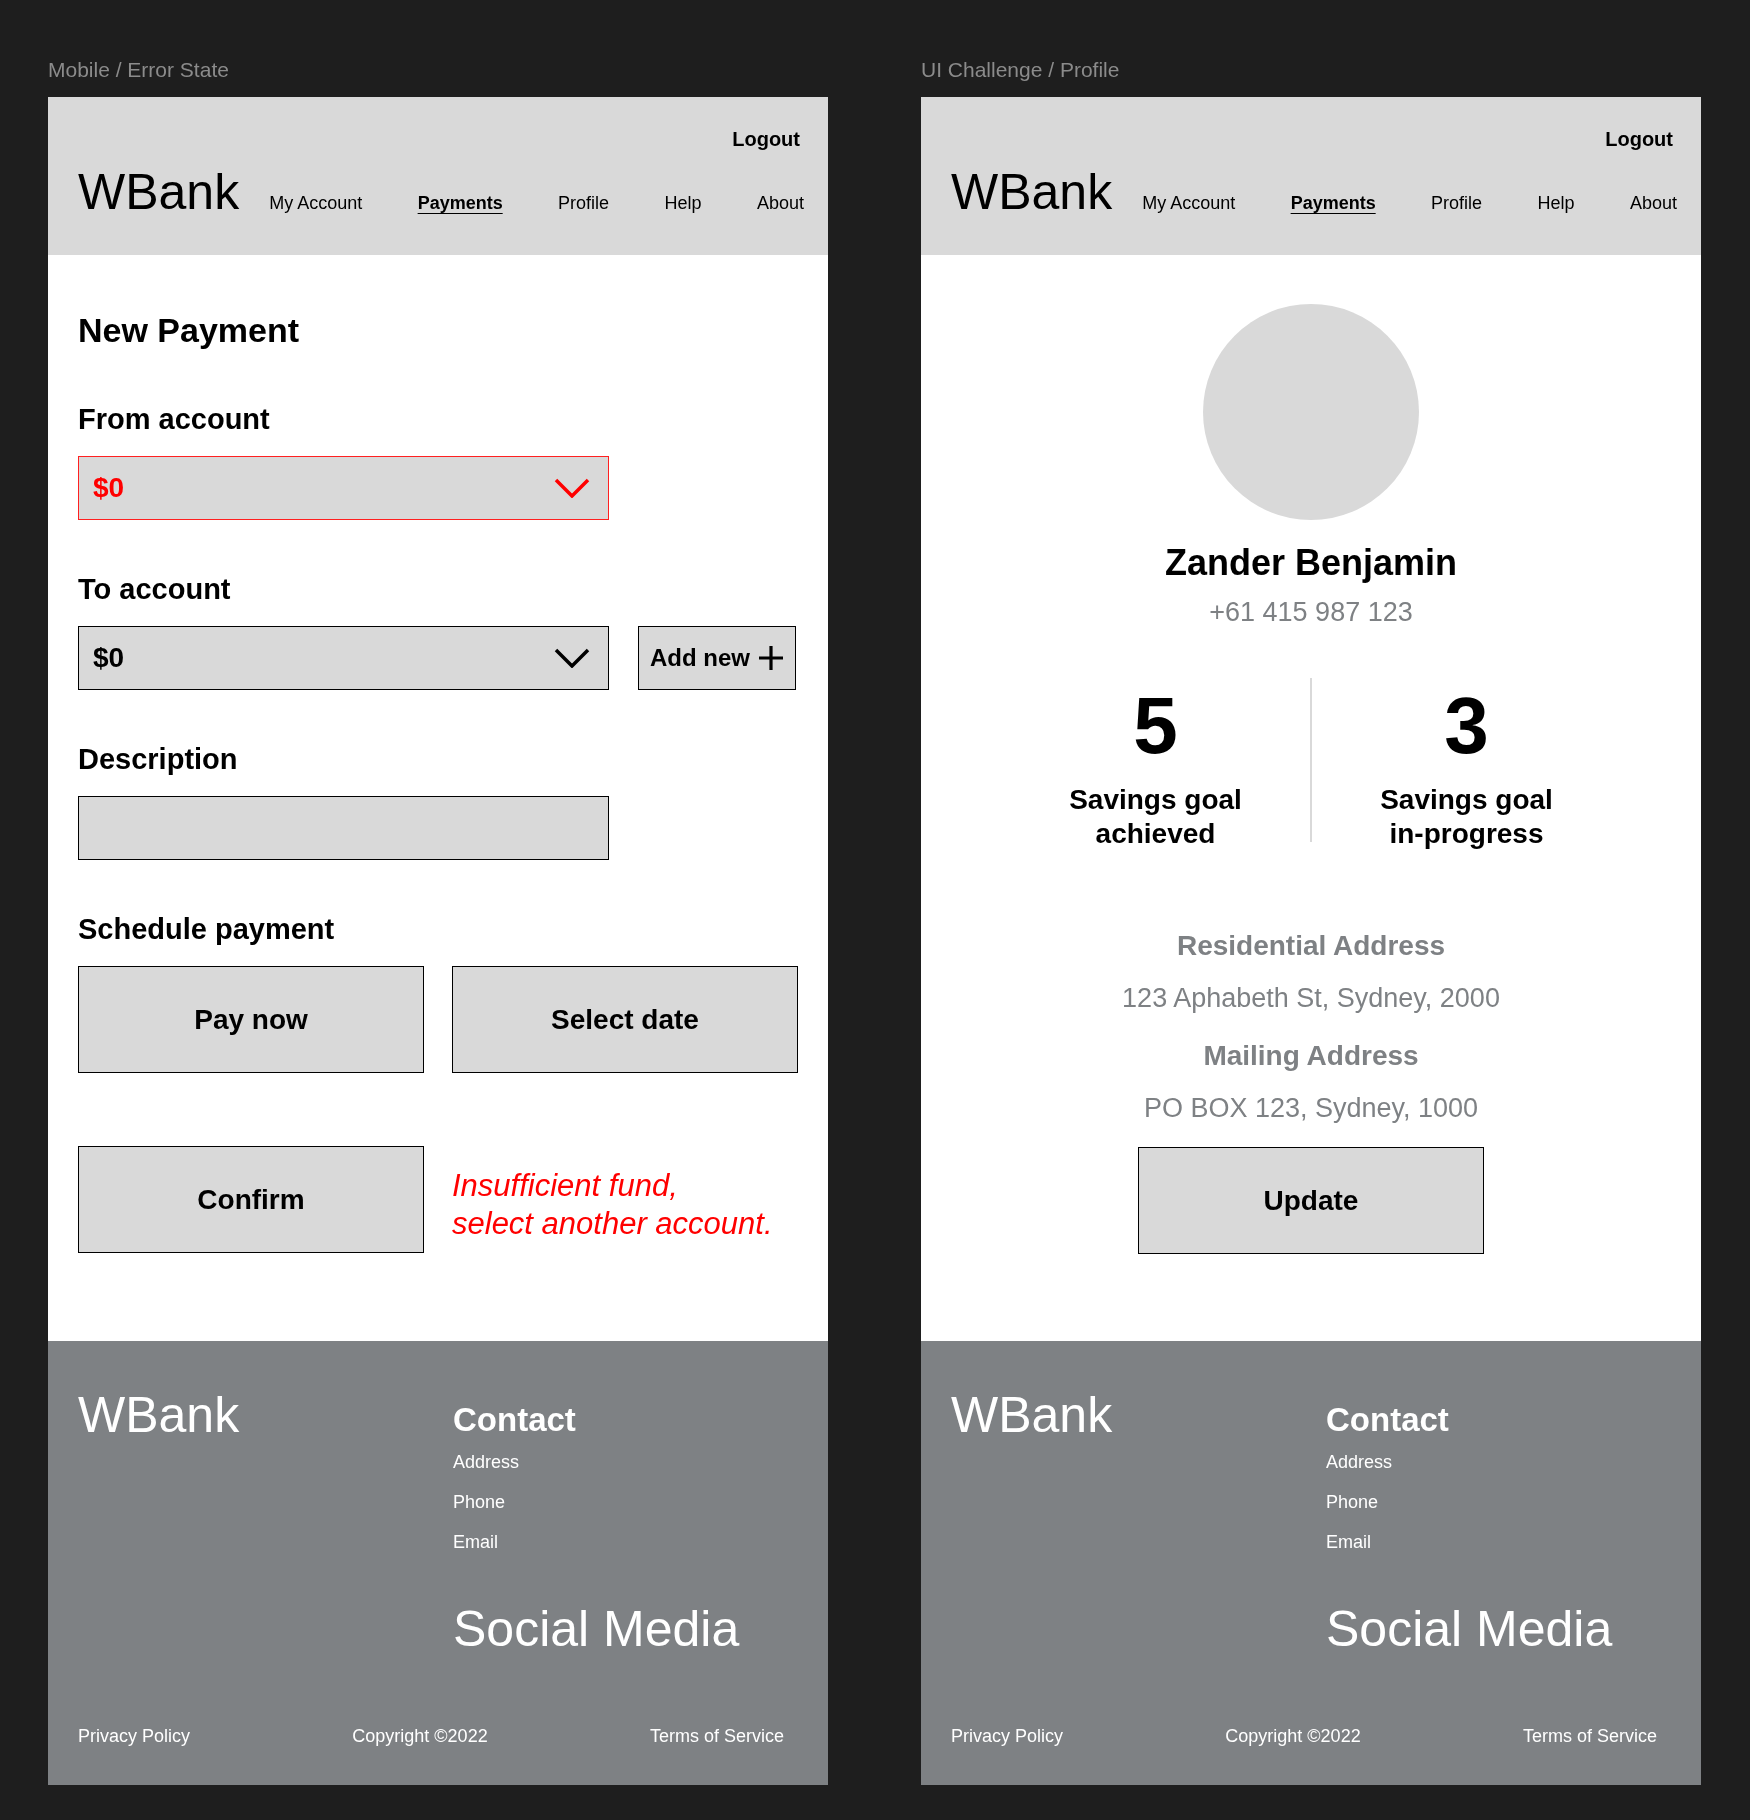  What do you see at coordinates (158, 759) in the screenshot?
I see `field-label: Description` at bounding box center [158, 759].